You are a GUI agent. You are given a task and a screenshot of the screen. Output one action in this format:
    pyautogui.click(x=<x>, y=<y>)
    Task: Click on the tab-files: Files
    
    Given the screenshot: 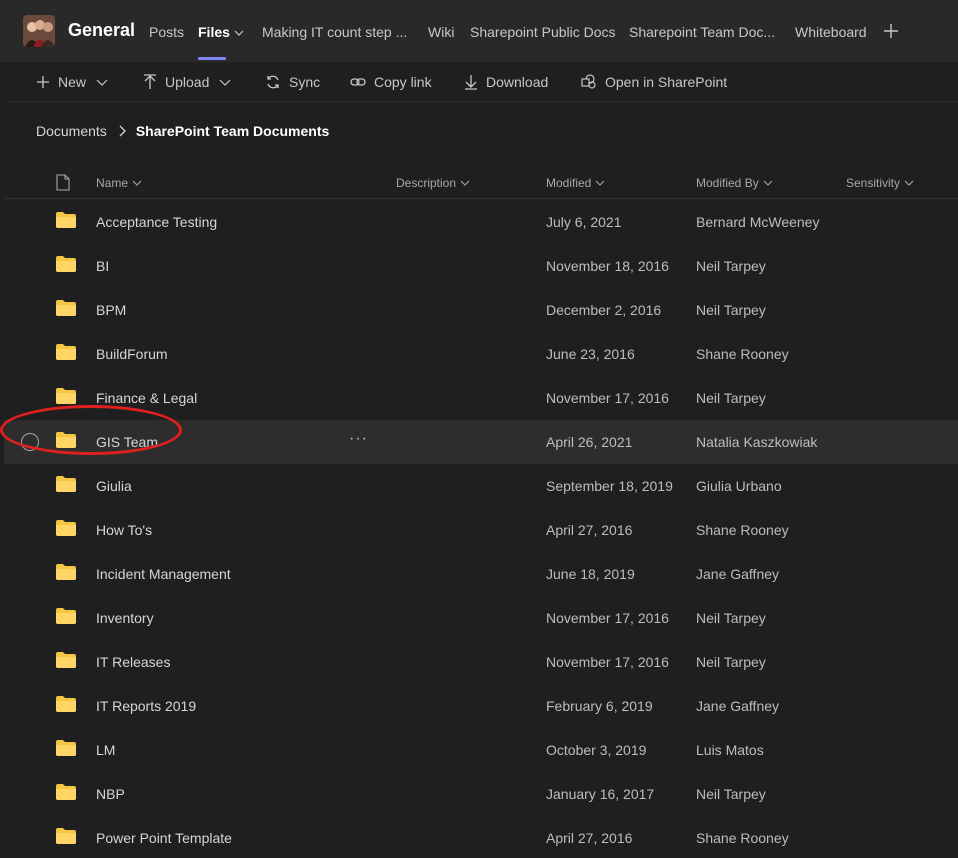 What is the action you would take?
    pyautogui.click(x=221, y=32)
    